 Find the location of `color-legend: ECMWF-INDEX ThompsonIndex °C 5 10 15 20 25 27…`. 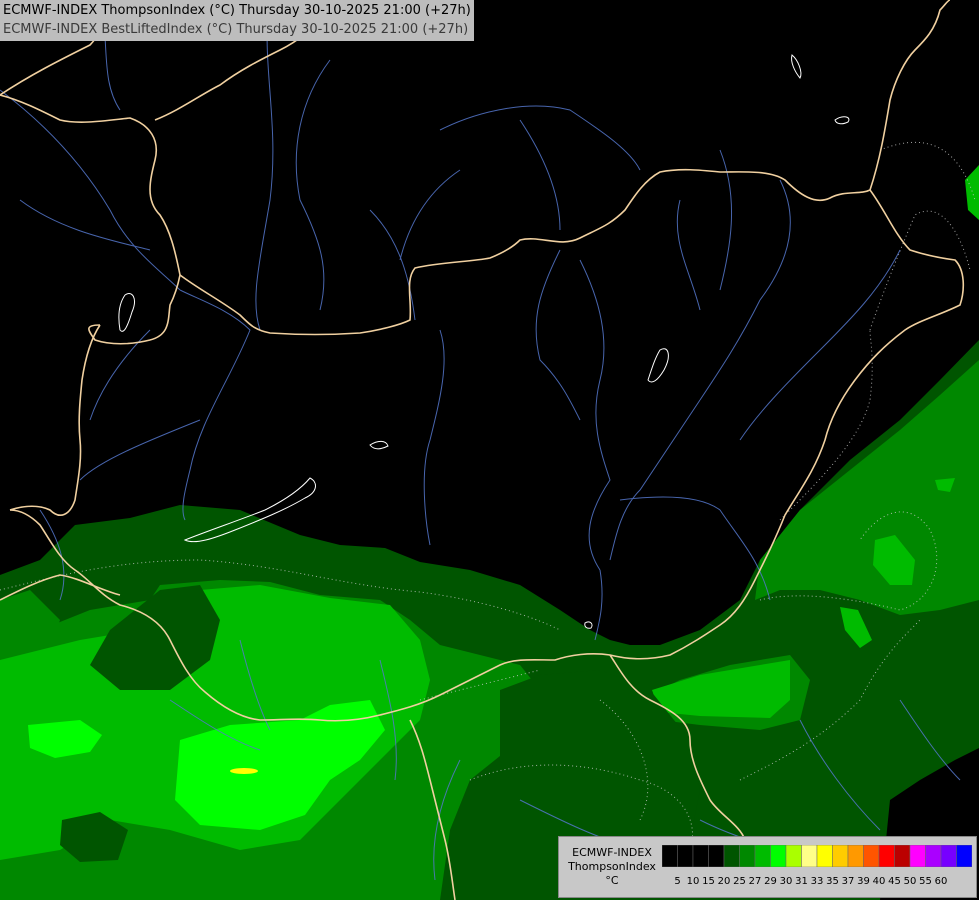

color-legend: ECMWF-INDEX ThompsonIndex °C 5 10 15 20 25 27… is located at coordinates (767, 867).